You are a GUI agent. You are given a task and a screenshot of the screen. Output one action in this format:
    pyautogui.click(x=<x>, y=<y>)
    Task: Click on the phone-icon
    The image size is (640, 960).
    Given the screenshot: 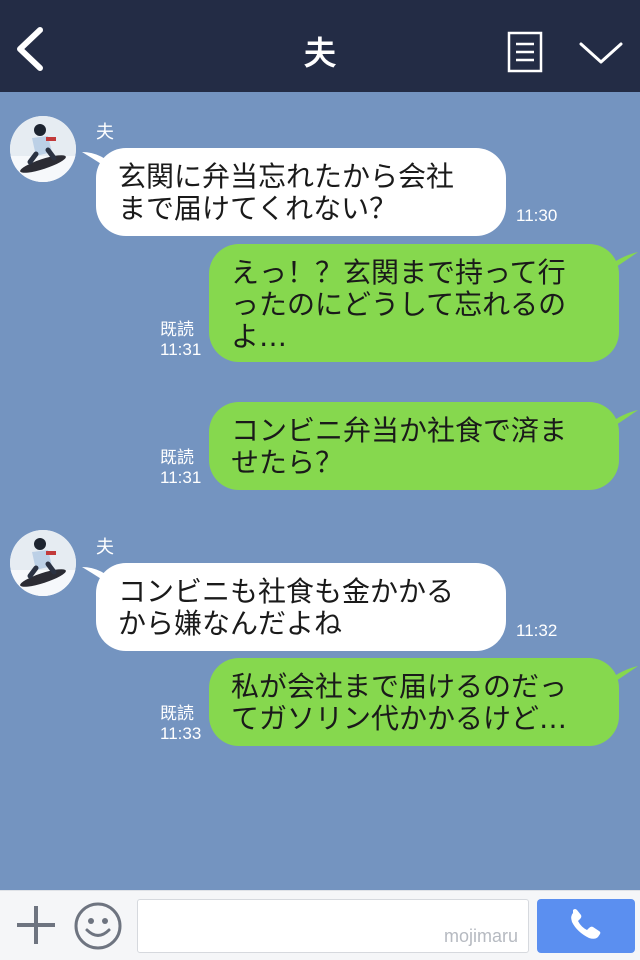 What is the action you would take?
    pyautogui.click(x=586, y=924)
    